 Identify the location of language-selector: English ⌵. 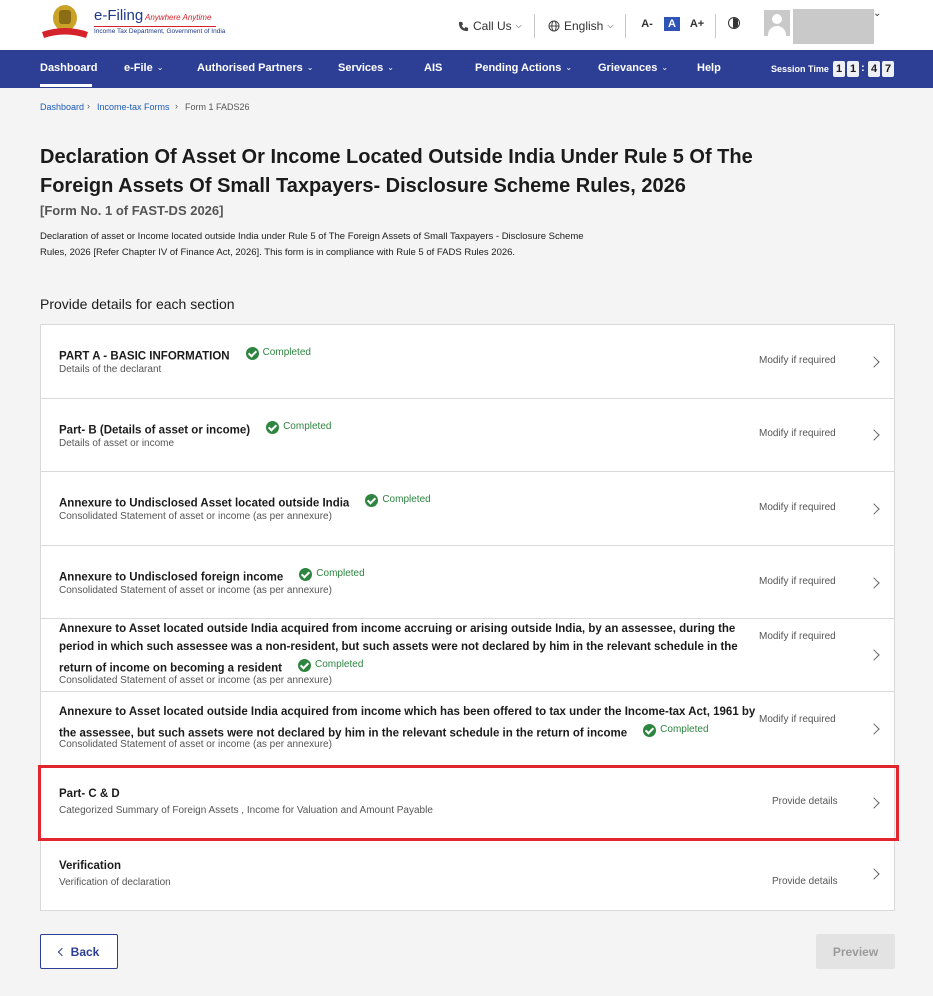
(580, 26).